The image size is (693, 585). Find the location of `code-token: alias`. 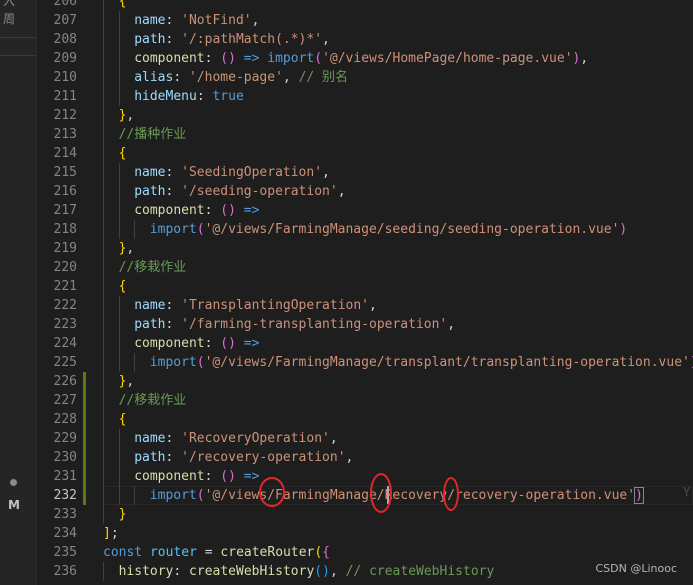

code-token: alias is located at coordinates (154, 77).